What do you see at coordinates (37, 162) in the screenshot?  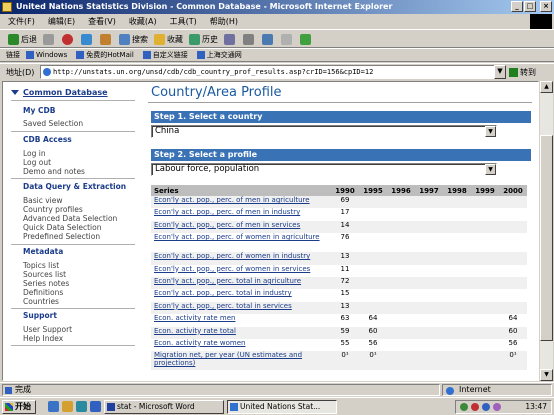 I see `sidebar-item-log-out: Log out` at bounding box center [37, 162].